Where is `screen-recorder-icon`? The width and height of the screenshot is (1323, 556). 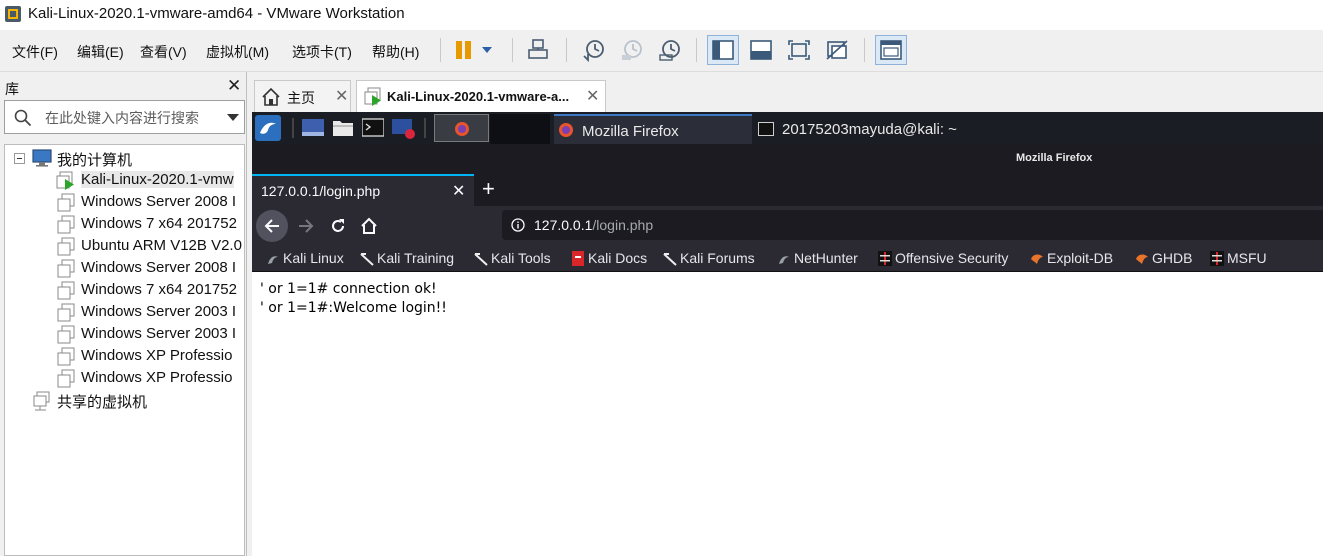 screen-recorder-icon is located at coordinates (404, 129).